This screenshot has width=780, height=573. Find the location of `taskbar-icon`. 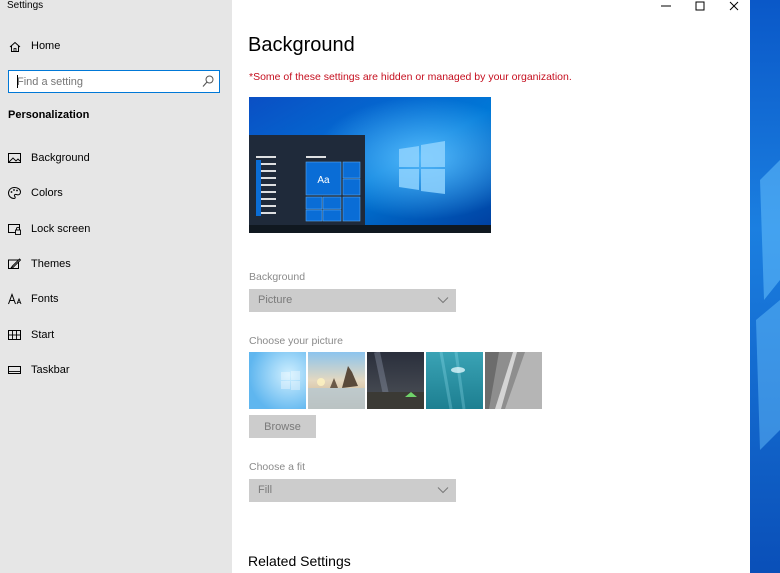

taskbar-icon is located at coordinates (14, 370).